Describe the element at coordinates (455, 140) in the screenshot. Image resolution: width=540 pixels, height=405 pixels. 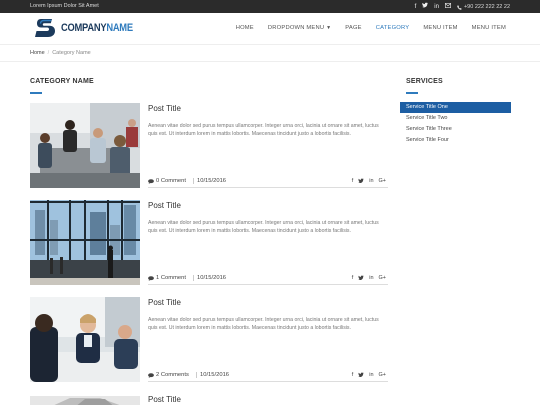
I see `service-item-four: Service Title Four` at that location.